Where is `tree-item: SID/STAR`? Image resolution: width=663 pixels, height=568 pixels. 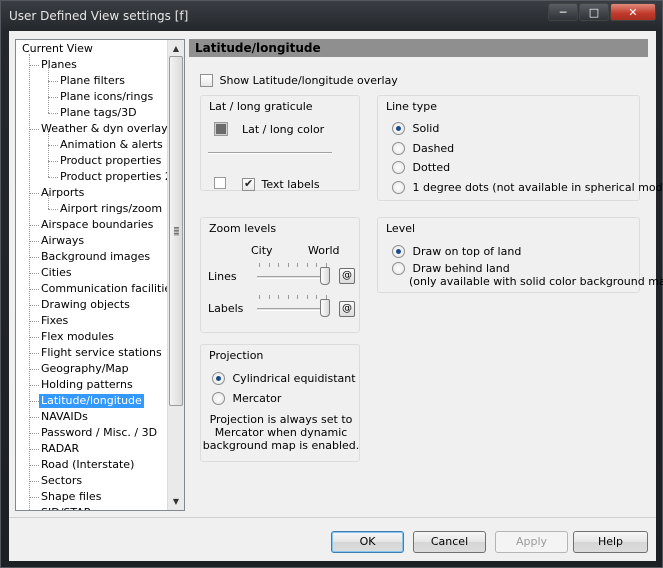
tree-item: SID/STAR is located at coordinates (66, 508).